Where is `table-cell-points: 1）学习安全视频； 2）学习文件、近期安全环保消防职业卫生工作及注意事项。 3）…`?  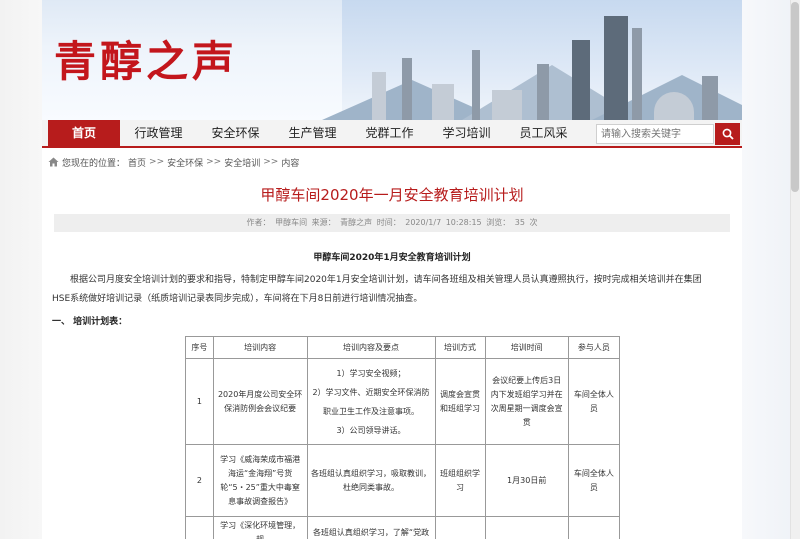
table-cell-points: 1）学习安全视频； 2）学习文件、近期安全环保消防职业卫生工作及注意事项。 3）… is located at coordinates (371, 401).